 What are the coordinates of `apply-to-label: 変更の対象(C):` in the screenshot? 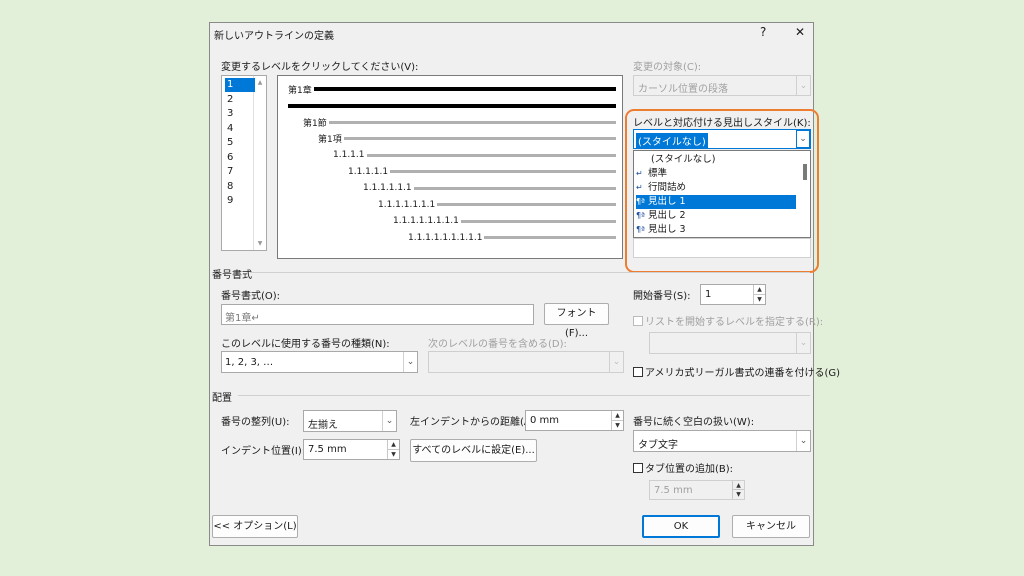 It's located at (667, 67).